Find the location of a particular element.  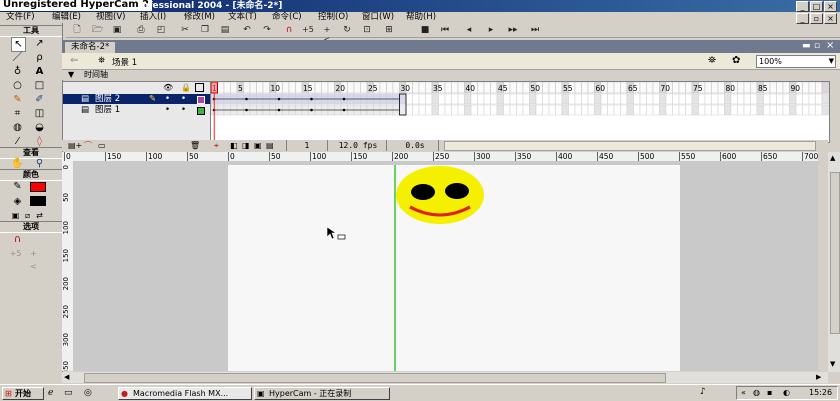

insert-layer-icon: ▤+ is located at coordinates (75, 145).